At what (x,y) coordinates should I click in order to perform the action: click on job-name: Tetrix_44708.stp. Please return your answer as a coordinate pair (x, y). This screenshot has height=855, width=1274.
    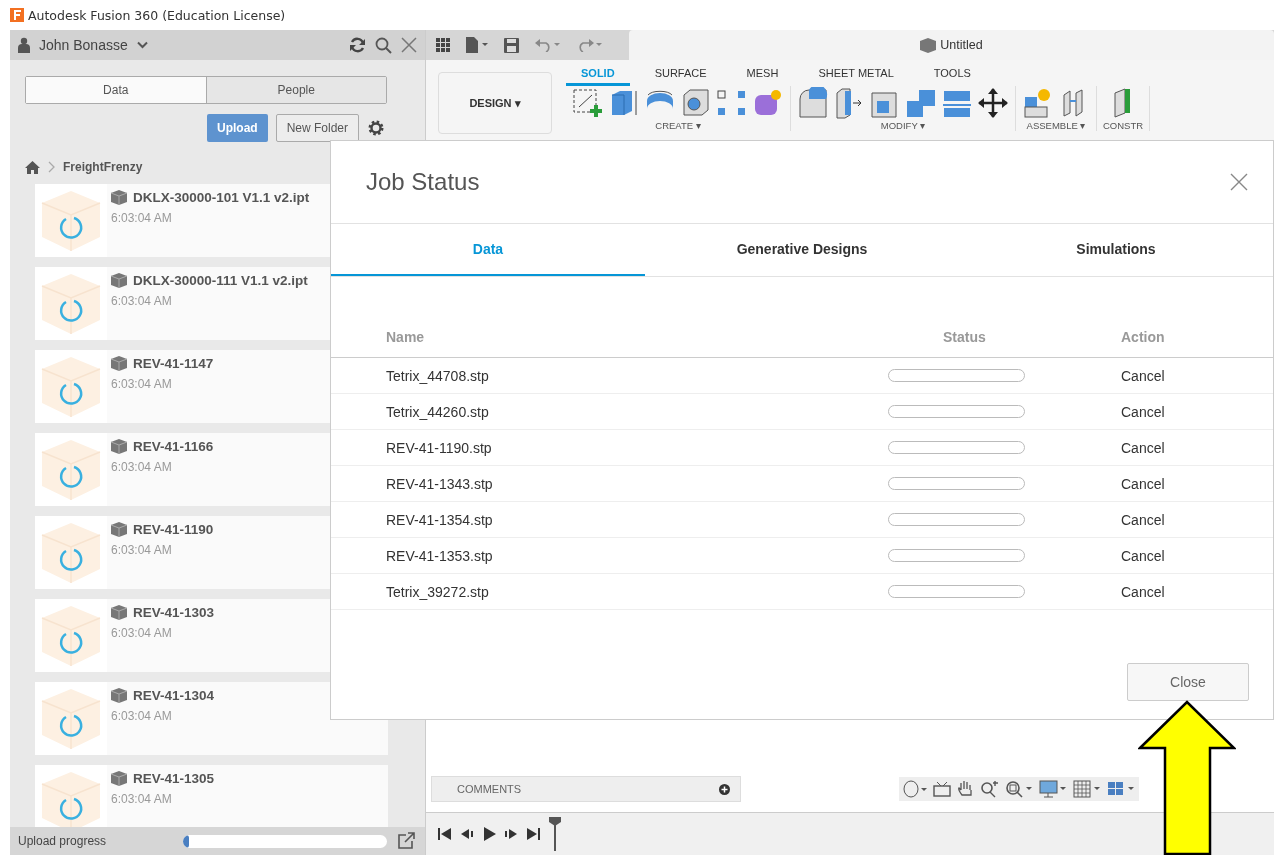
    Looking at the image, I should click on (438, 375).